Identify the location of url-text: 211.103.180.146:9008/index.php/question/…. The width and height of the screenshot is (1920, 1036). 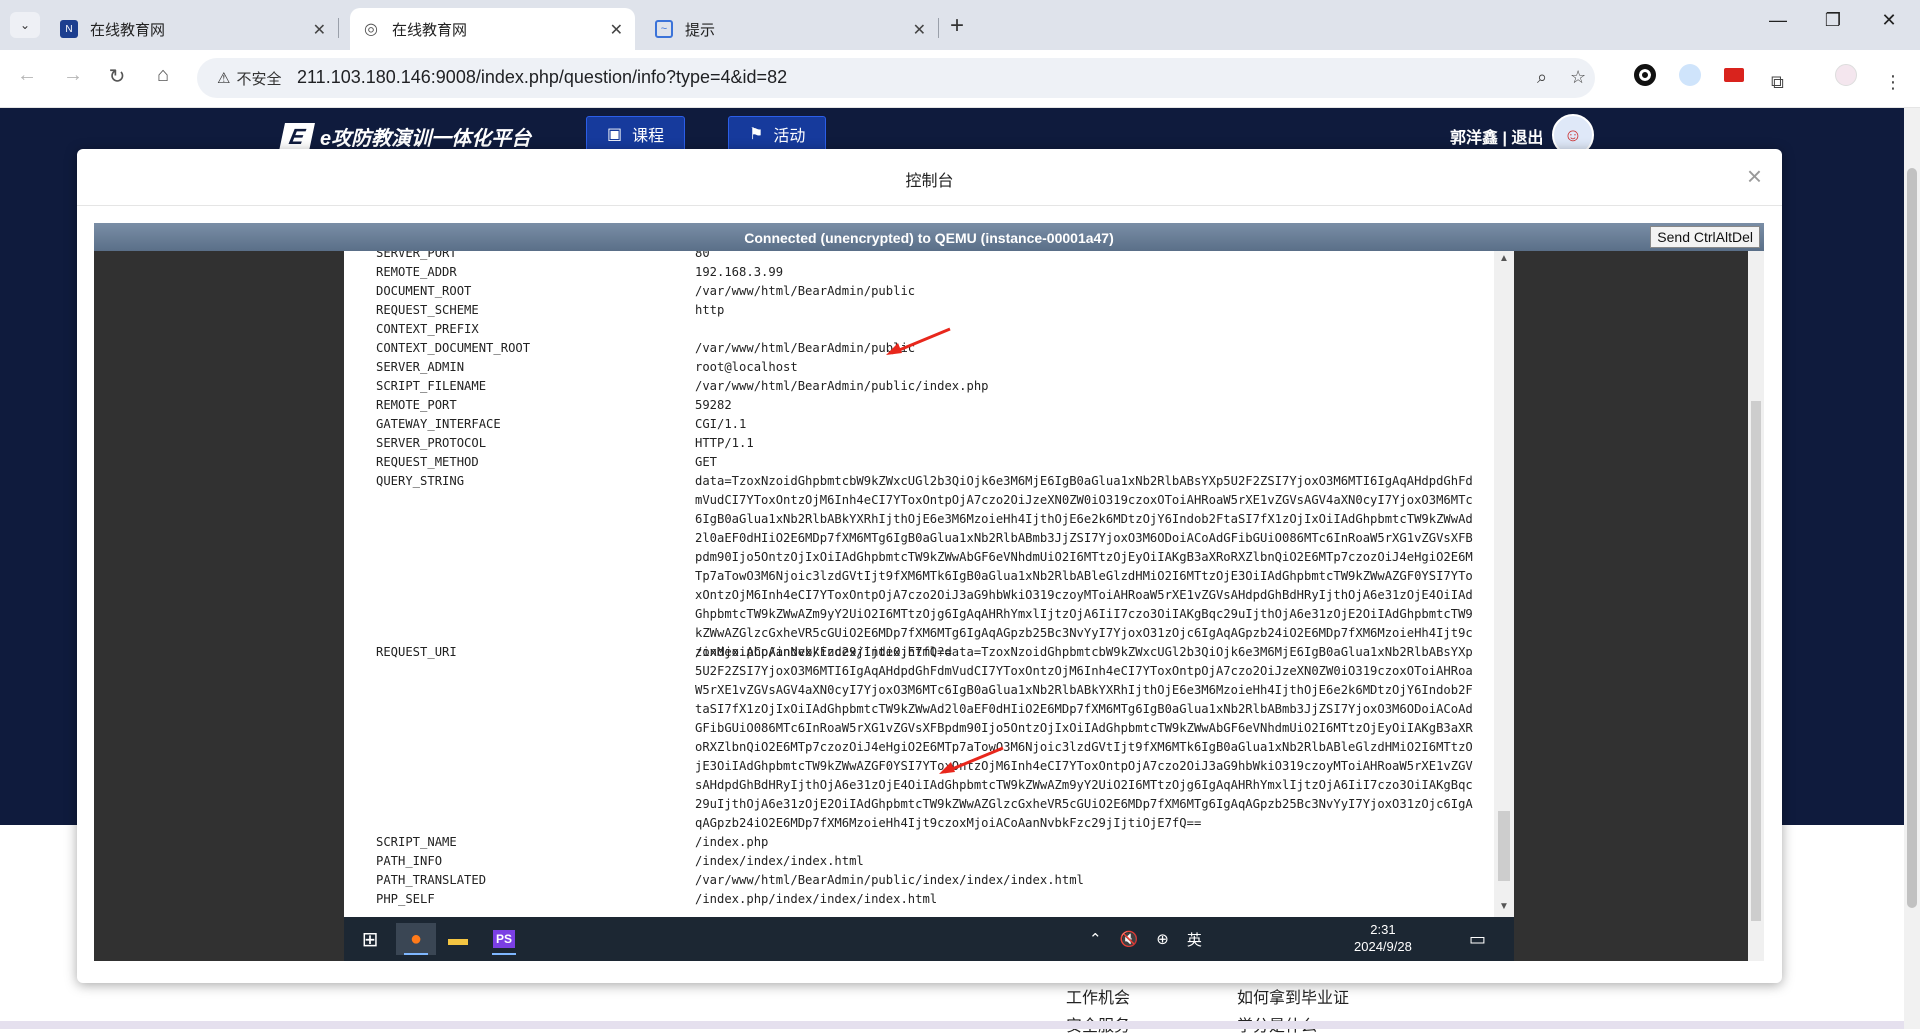
(542, 77).